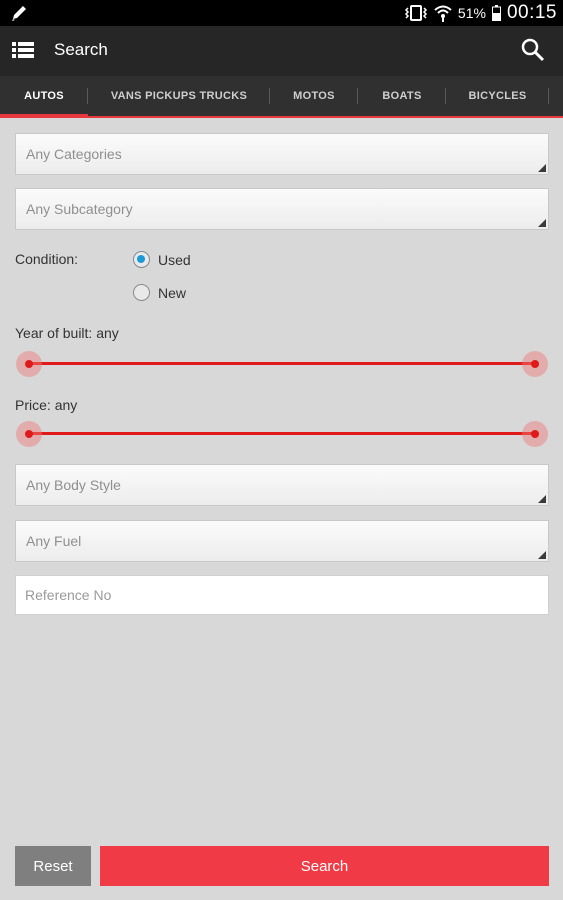 The image size is (563, 900). What do you see at coordinates (19, 13) in the screenshot?
I see `pencil-icon` at bounding box center [19, 13].